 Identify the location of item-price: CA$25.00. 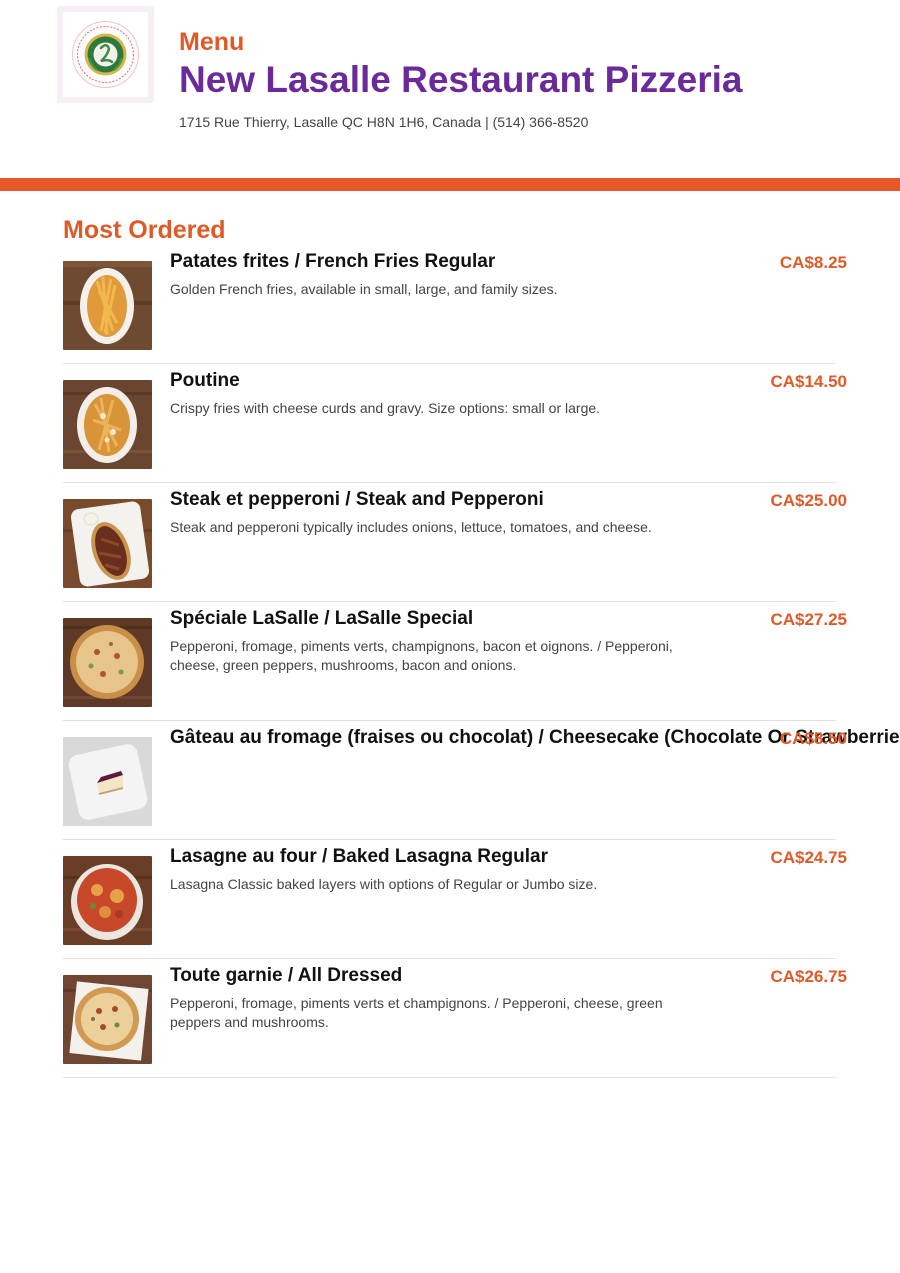
(808, 500).